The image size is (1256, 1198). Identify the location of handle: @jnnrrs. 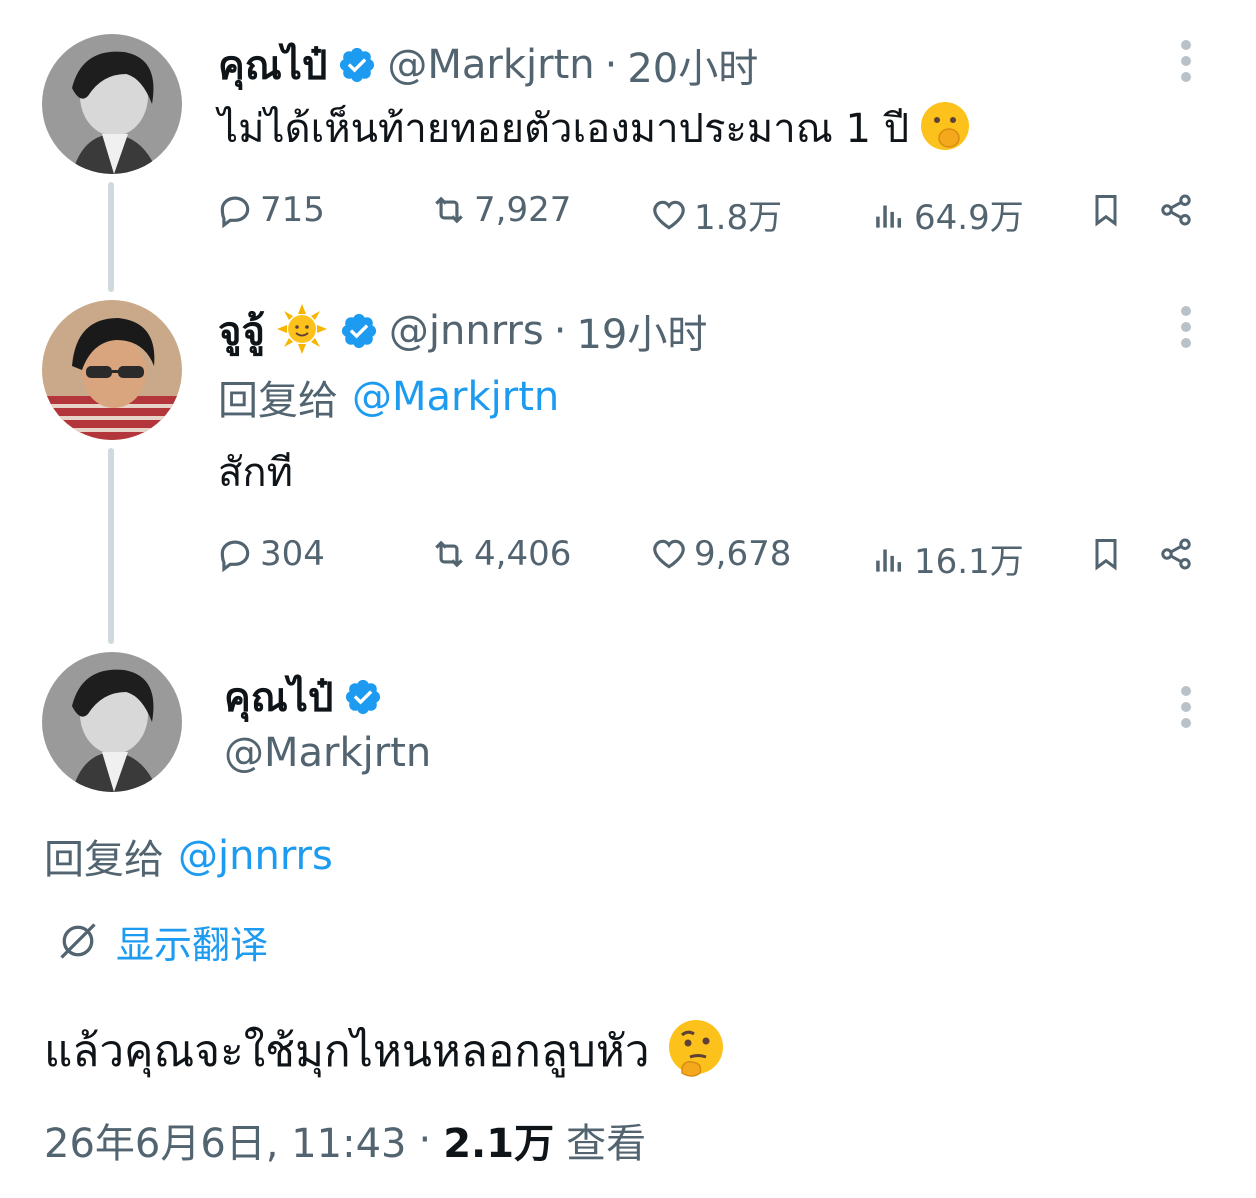
(466, 331).